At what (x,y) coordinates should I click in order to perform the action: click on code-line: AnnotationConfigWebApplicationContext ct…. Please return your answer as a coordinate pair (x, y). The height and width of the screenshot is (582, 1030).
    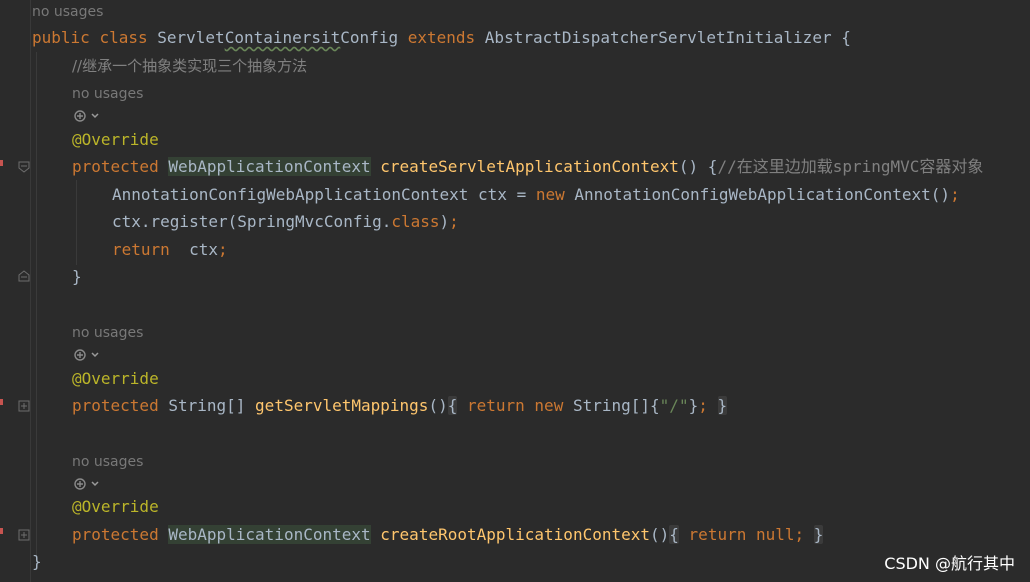
    Looking at the image, I should click on (536, 195).